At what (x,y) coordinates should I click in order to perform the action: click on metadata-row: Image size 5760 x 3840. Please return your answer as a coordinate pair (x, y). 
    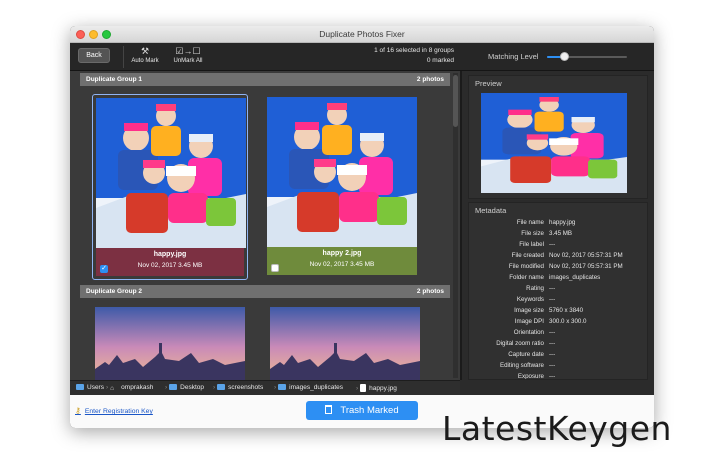
    Looking at the image, I should click on (558, 312).